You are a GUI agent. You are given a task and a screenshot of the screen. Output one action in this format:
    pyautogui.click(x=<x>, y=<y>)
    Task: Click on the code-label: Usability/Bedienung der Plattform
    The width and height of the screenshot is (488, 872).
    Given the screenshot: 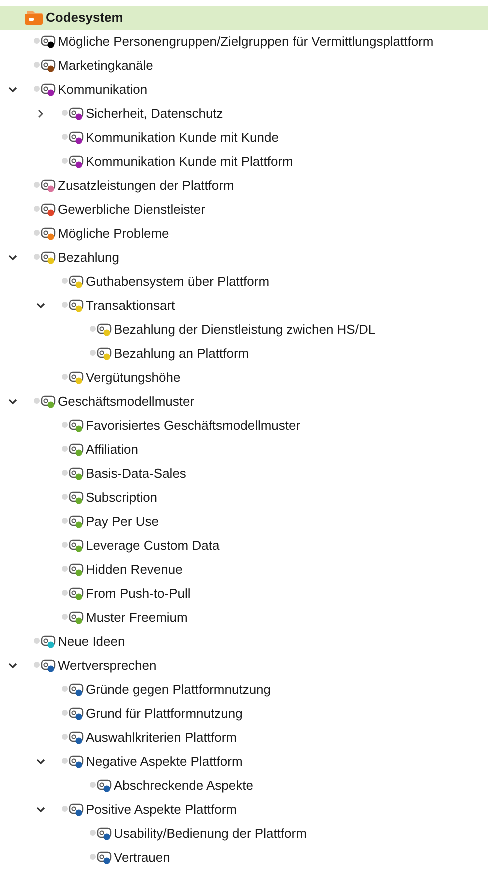 What is the action you would take?
    pyautogui.click(x=210, y=834)
    